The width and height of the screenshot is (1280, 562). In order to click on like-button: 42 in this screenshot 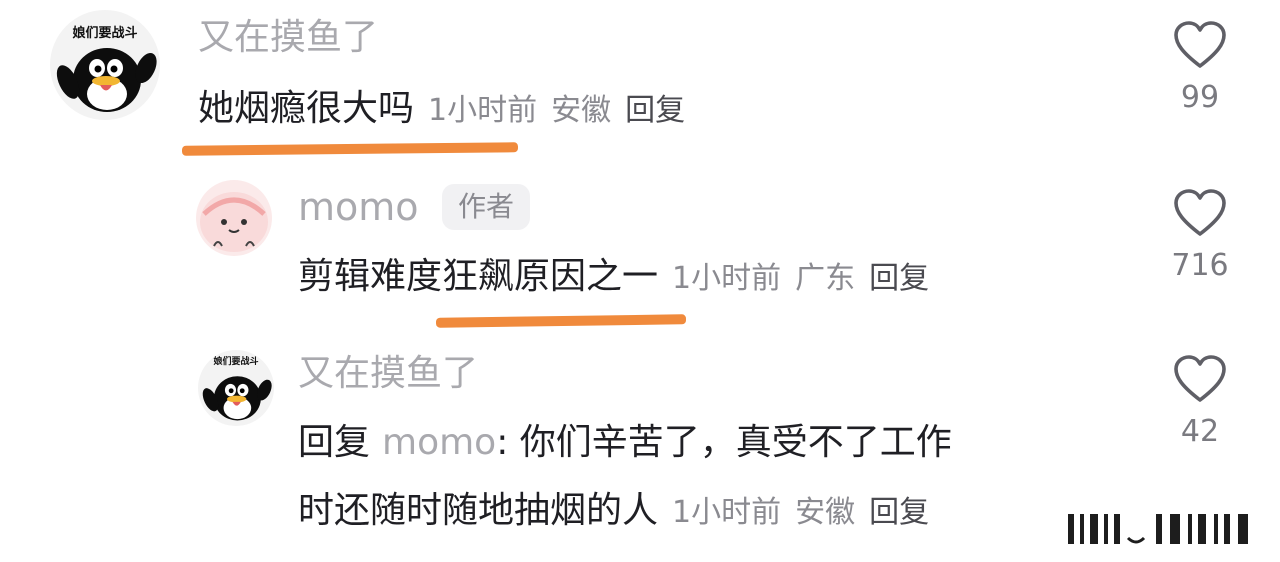, I will do `click(1200, 401)`.